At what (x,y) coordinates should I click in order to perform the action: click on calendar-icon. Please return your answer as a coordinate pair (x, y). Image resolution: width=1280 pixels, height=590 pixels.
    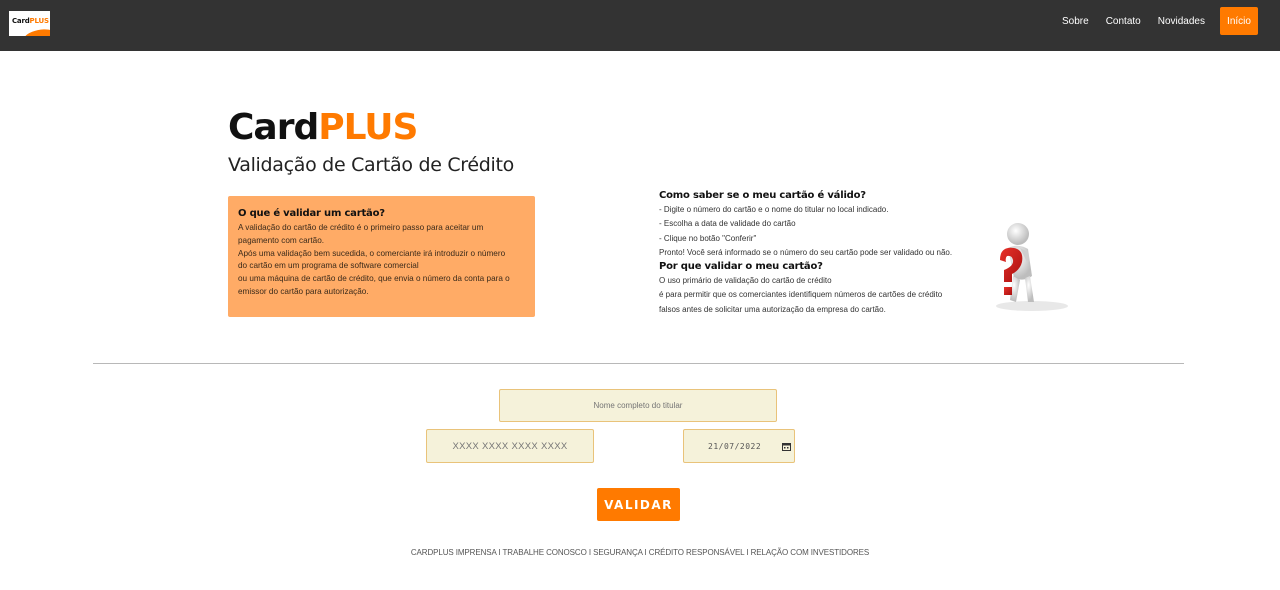
    Looking at the image, I should click on (786, 446).